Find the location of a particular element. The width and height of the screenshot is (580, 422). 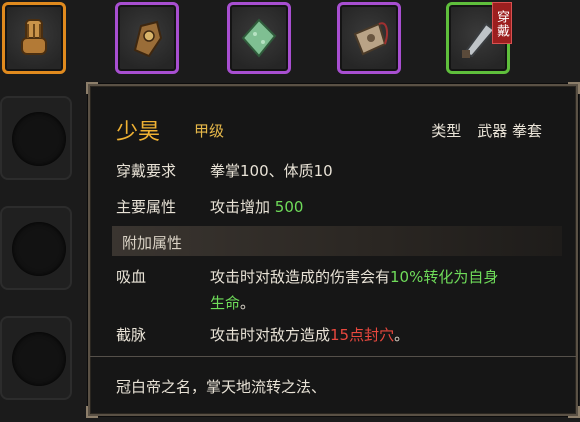

requirement-value: 拳掌100、体质10 is located at coordinates (271, 171).